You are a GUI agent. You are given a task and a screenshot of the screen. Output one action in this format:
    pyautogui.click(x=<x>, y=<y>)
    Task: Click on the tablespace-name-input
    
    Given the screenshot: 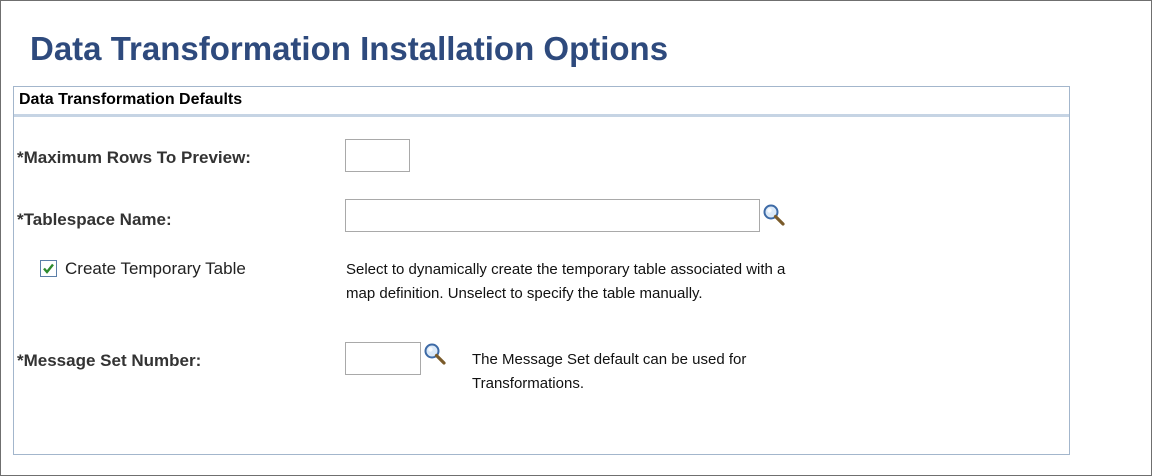 What is the action you would take?
    pyautogui.click(x=552, y=215)
    